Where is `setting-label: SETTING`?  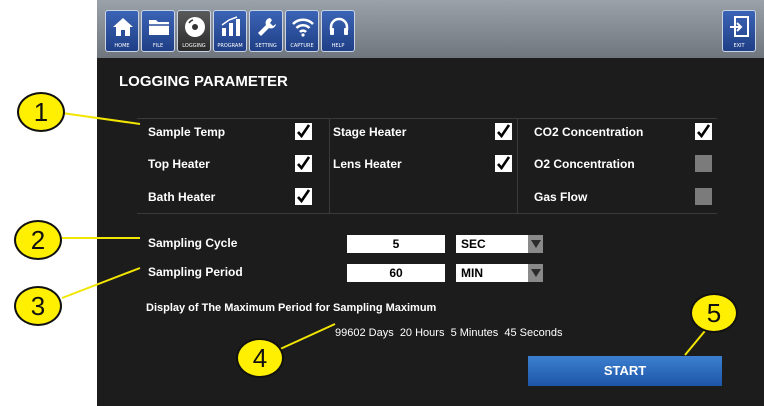 setting-label: SETTING is located at coordinates (266, 46).